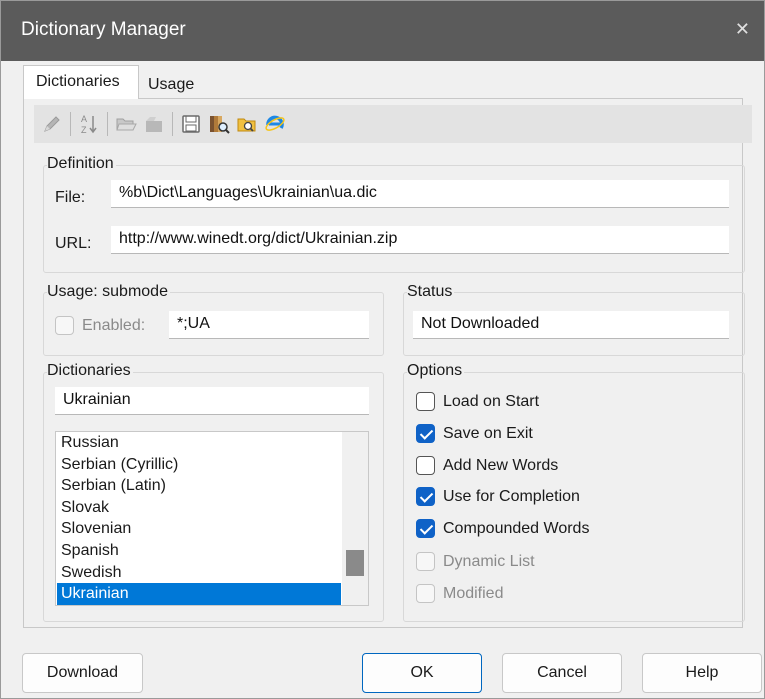 The width and height of the screenshot is (765, 699). Describe the element at coordinates (382, 31) in the screenshot. I see `title-bar: Dictionary Manager ✕` at that location.